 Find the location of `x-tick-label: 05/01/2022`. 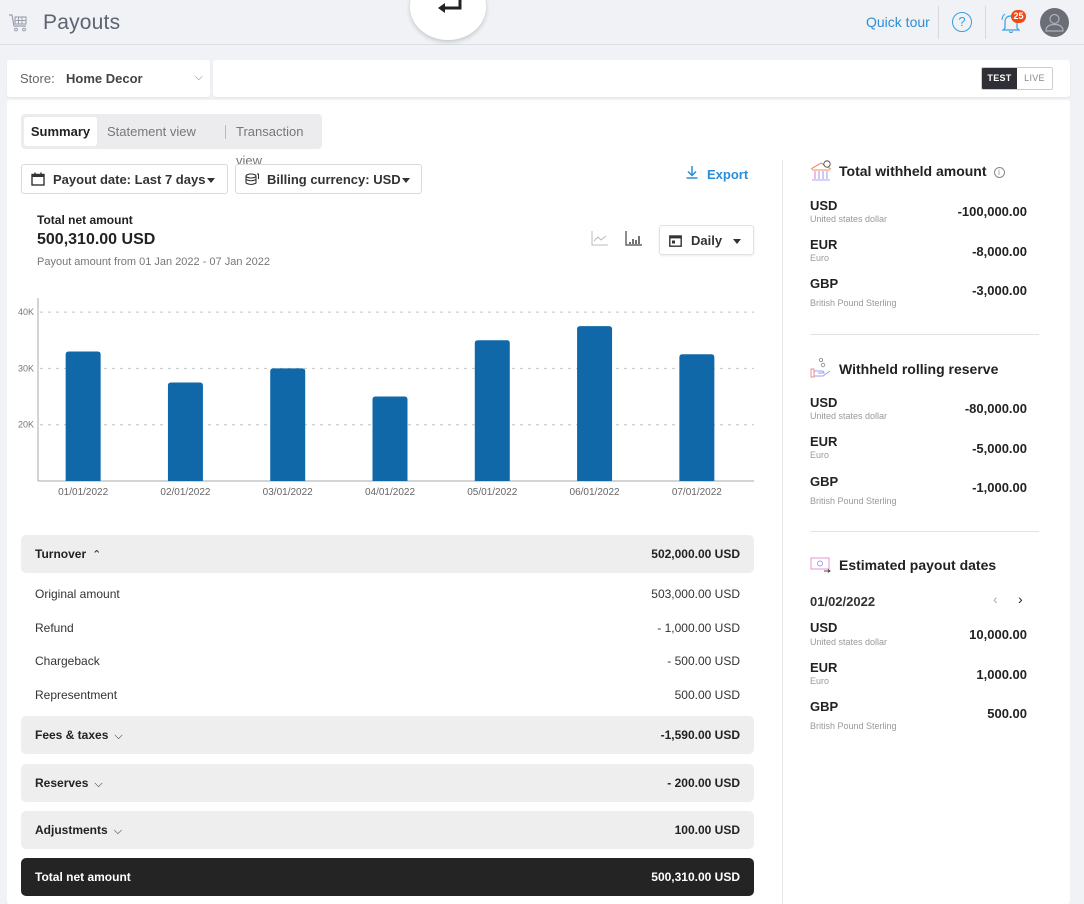

x-tick-label: 05/01/2022 is located at coordinates (492, 492).